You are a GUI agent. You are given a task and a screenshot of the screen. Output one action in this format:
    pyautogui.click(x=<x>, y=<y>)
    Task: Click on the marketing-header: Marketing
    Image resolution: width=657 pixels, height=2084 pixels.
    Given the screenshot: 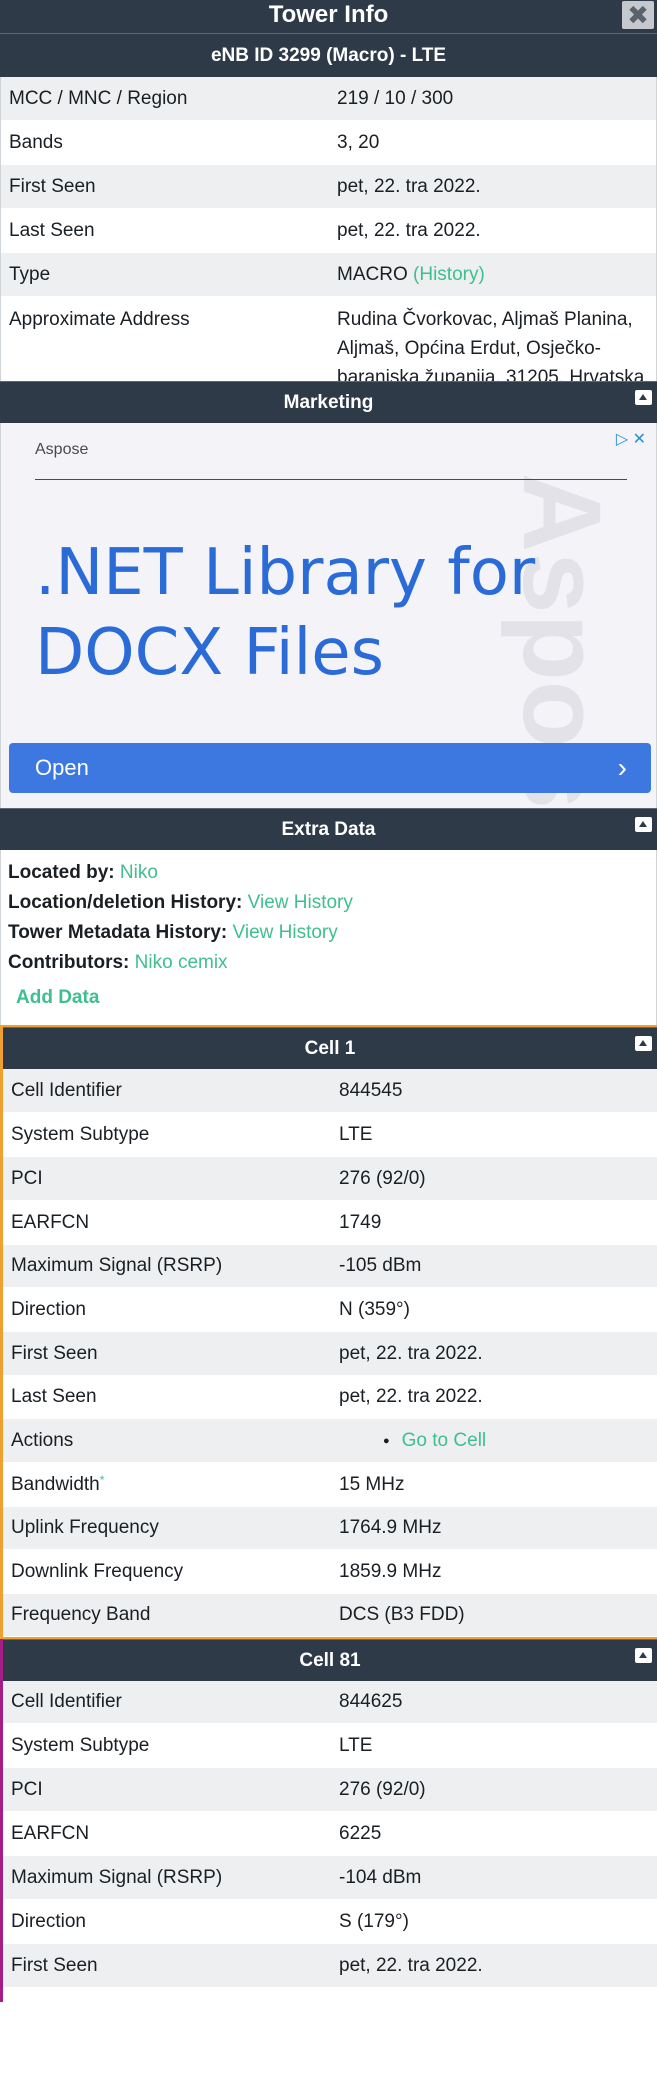 What is the action you would take?
    pyautogui.click(x=328, y=402)
    